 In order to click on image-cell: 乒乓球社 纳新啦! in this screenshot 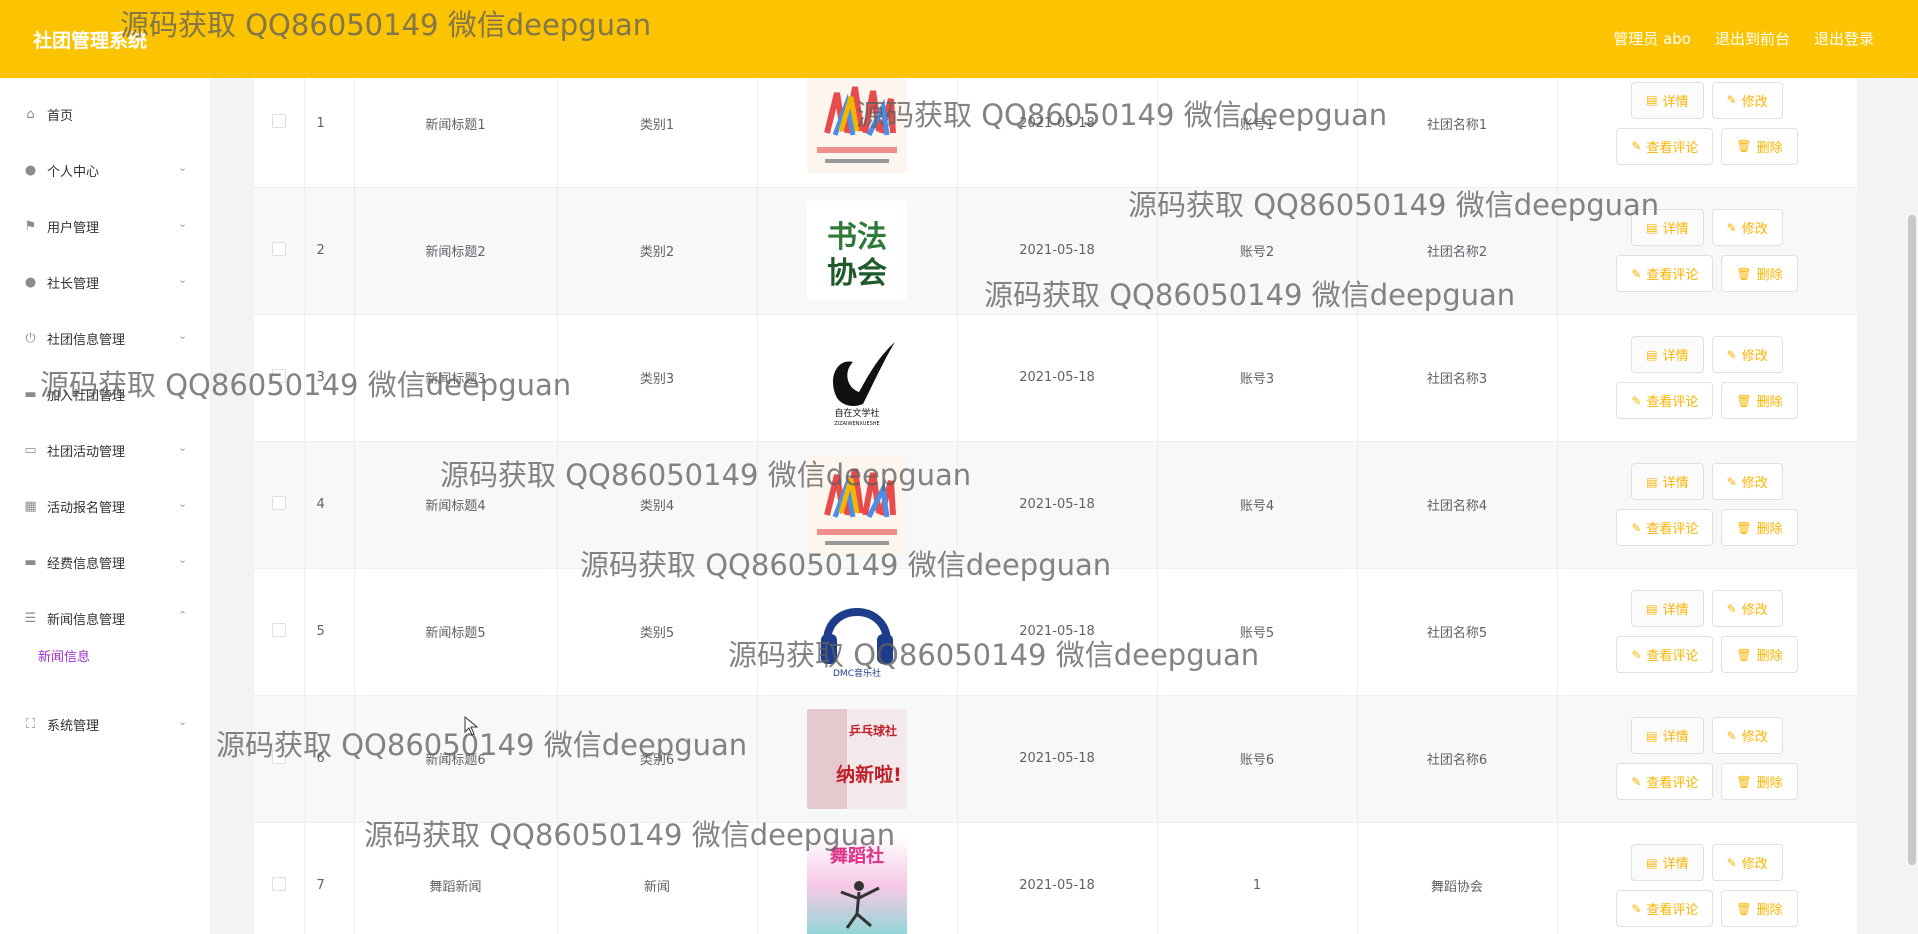, I will do `click(857, 759)`.